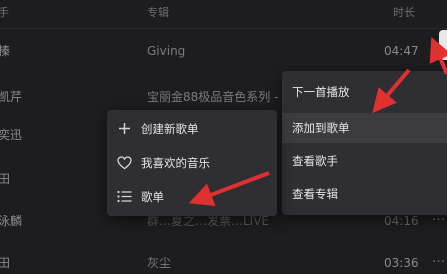  What do you see at coordinates (170, 129) in the screenshot?
I see `menu-item-label: 创建新歌单` at bounding box center [170, 129].